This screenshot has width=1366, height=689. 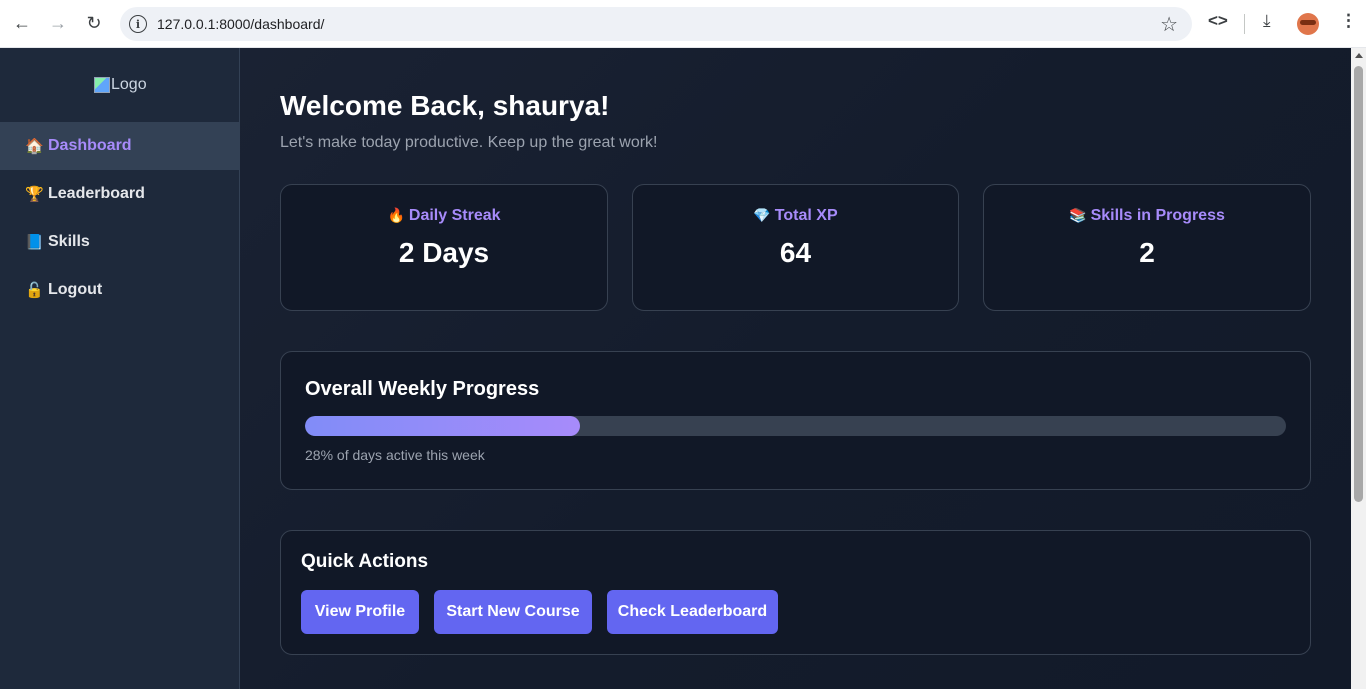 I want to click on sidebar-item-leaderboard: 🏆 Leaderboard, so click(x=119, y=194).